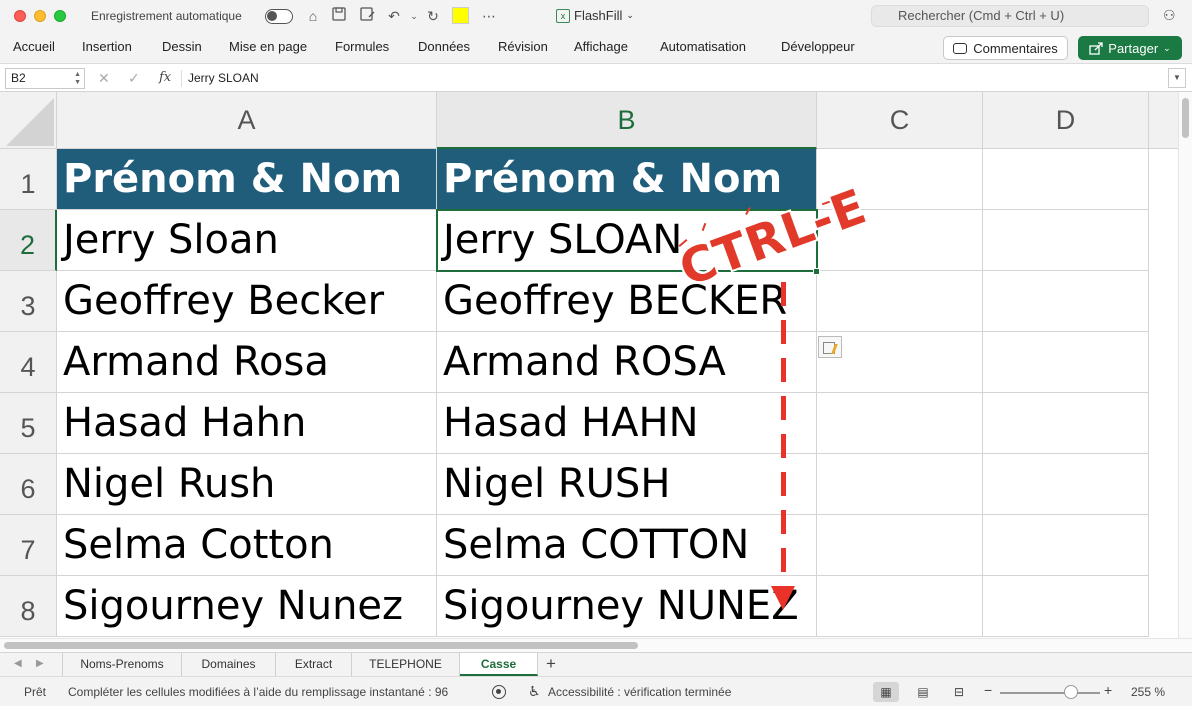 The image size is (1192, 706). What do you see at coordinates (627, 606) in the screenshot?
I see `cell-b8: Sigourney NUNEZ` at bounding box center [627, 606].